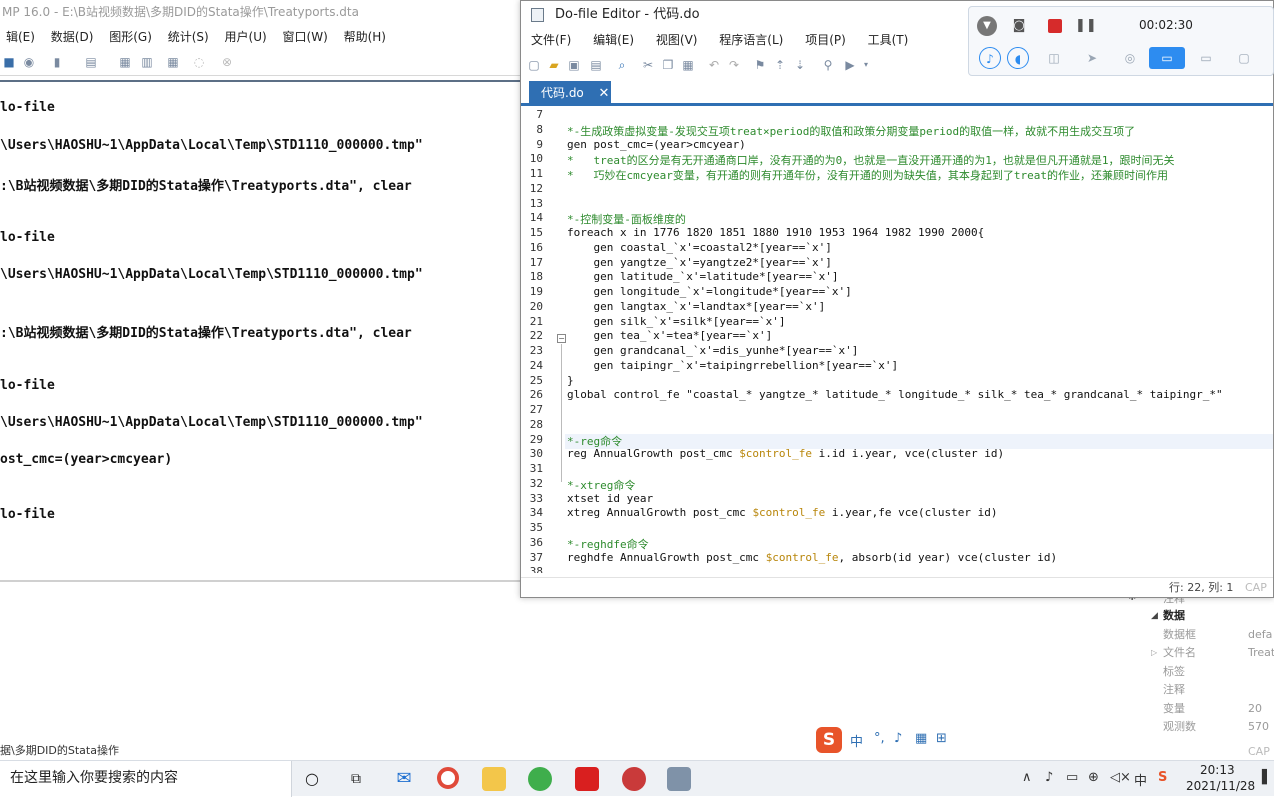  What do you see at coordinates (147, 62) in the screenshot?
I see `data-browser-icon: ▥` at bounding box center [147, 62].